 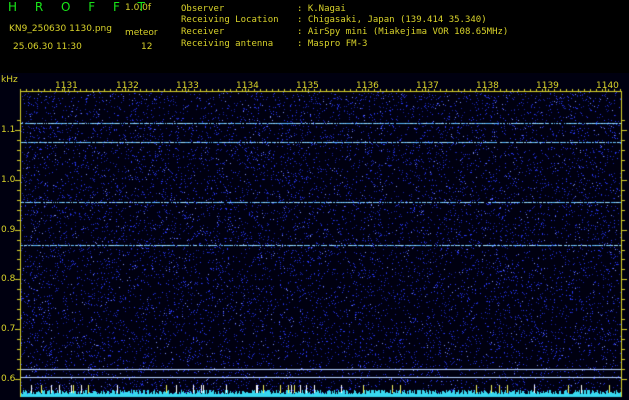 I want to click on x-tick-label: 1138, so click(x=487, y=86).